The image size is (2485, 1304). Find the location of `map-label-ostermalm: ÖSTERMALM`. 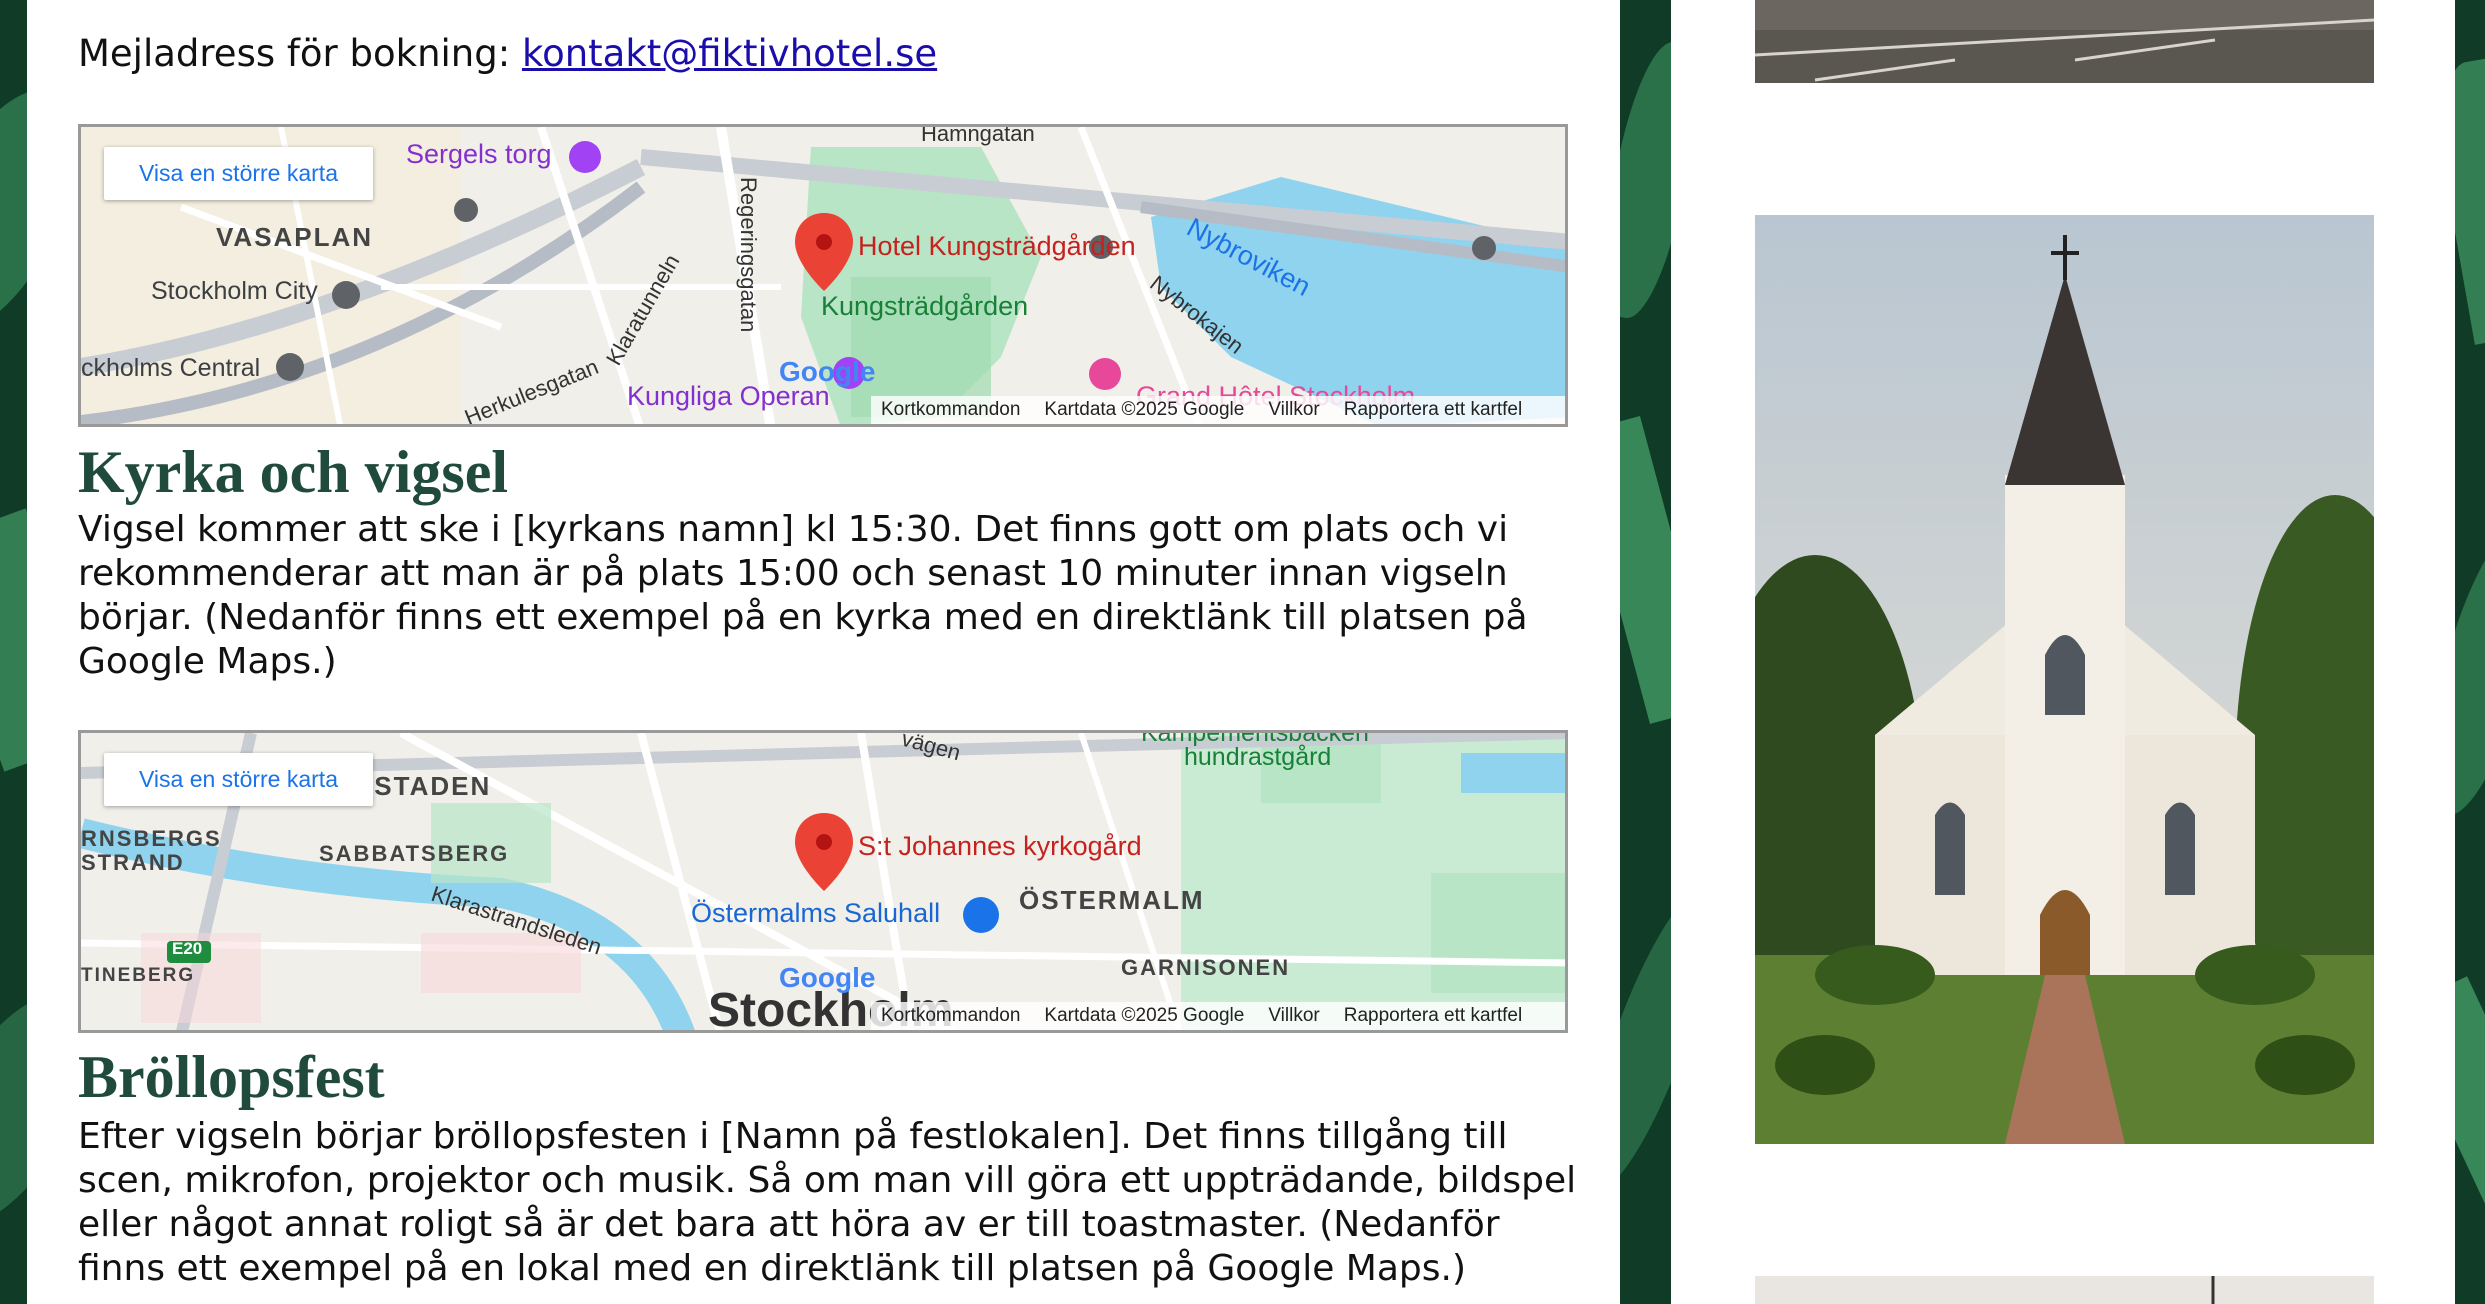

map-label-ostermalm: ÖSTERMALM is located at coordinates (1112, 900).